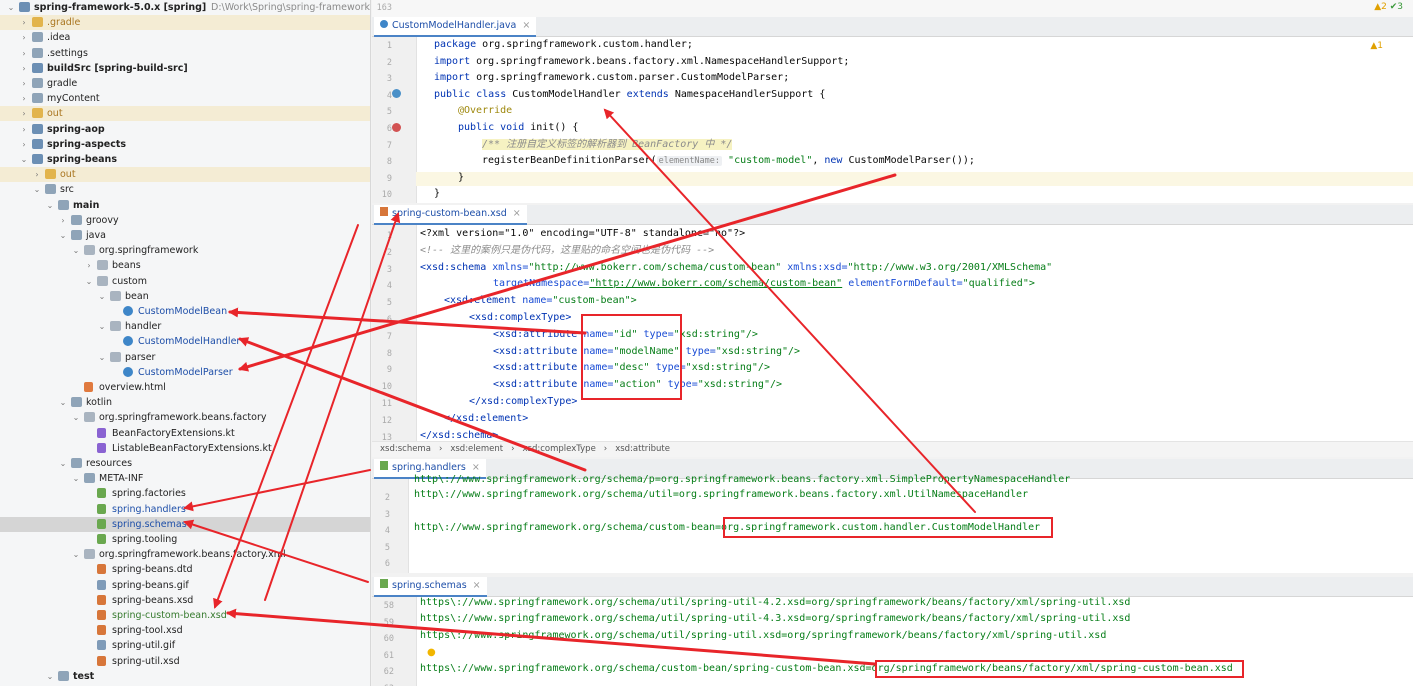 The image size is (1413, 686). I want to click on tree-node: spring.tooling, so click(185, 539).